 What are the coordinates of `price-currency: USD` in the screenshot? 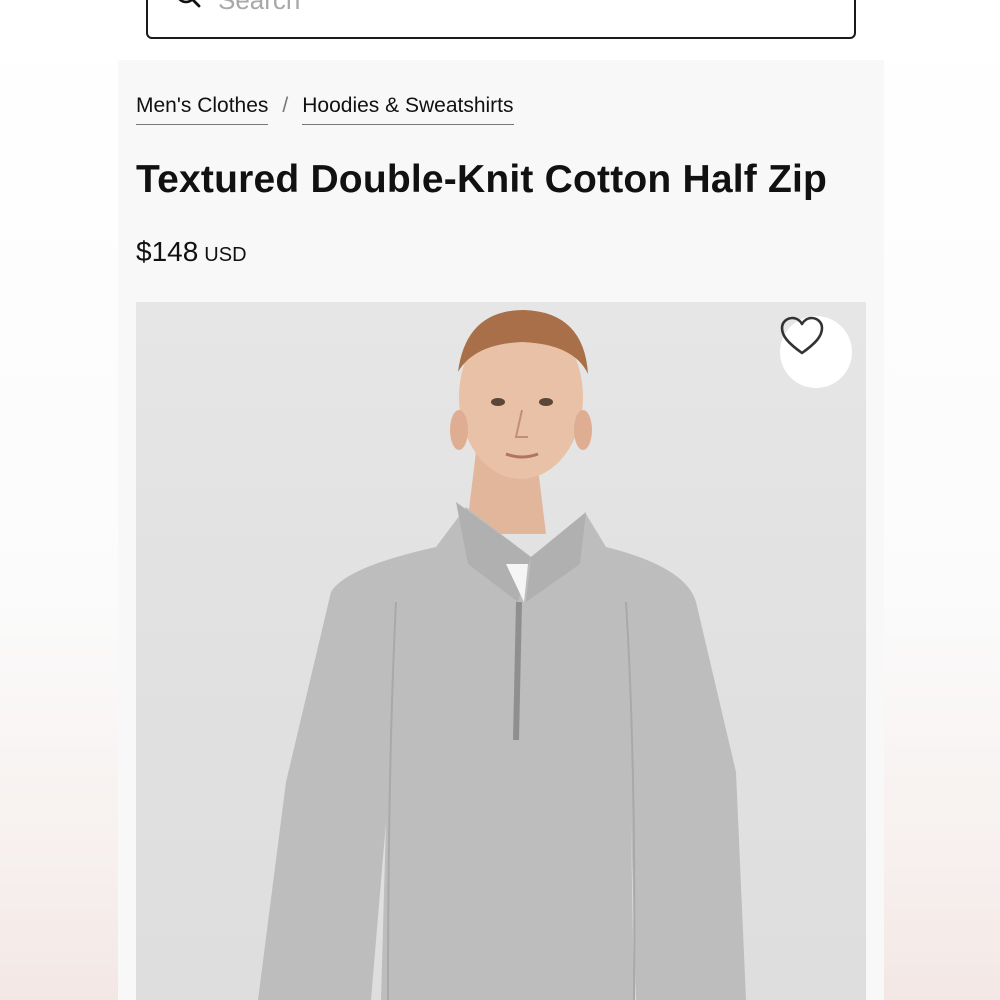 It's located at (225, 255).